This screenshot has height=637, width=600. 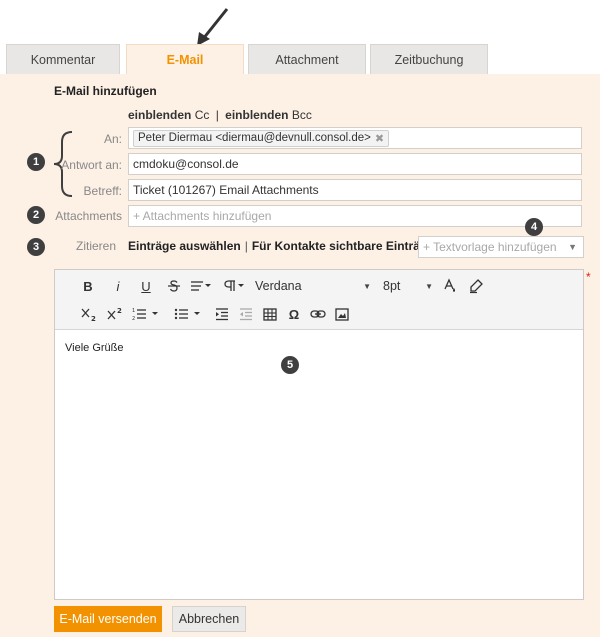 I want to click on subject-field: Ticket (101267) Email Attachments, so click(x=355, y=190).